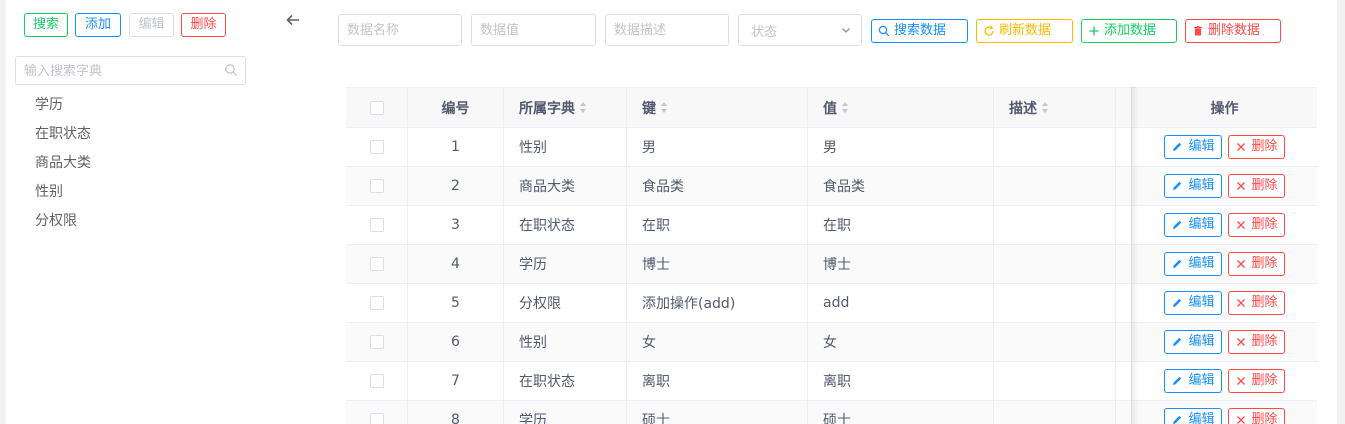 The height and width of the screenshot is (424, 1345). What do you see at coordinates (717, 225) in the screenshot?
I see `row-key: 在职` at bounding box center [717, 225].